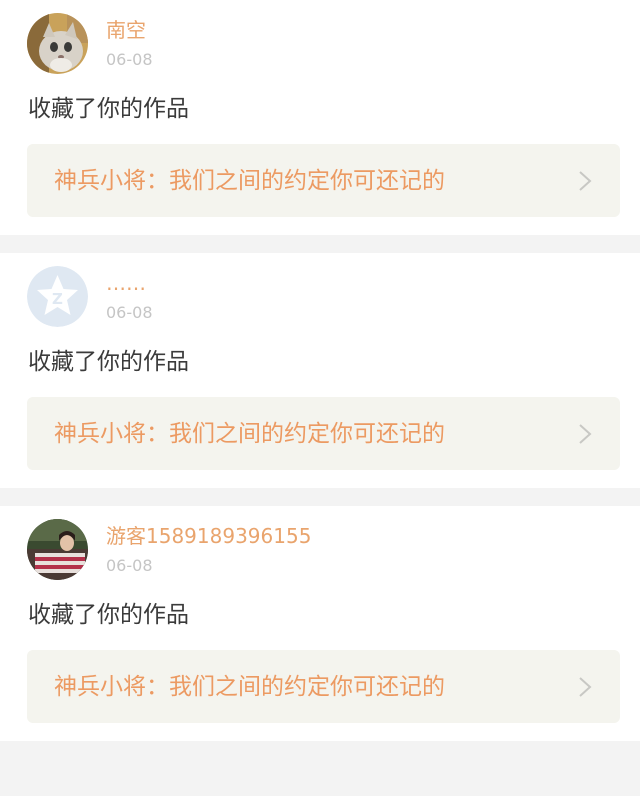  Describe the element at coordinates (126, 30) in the screenshot. I see `username: 南空` at that location.